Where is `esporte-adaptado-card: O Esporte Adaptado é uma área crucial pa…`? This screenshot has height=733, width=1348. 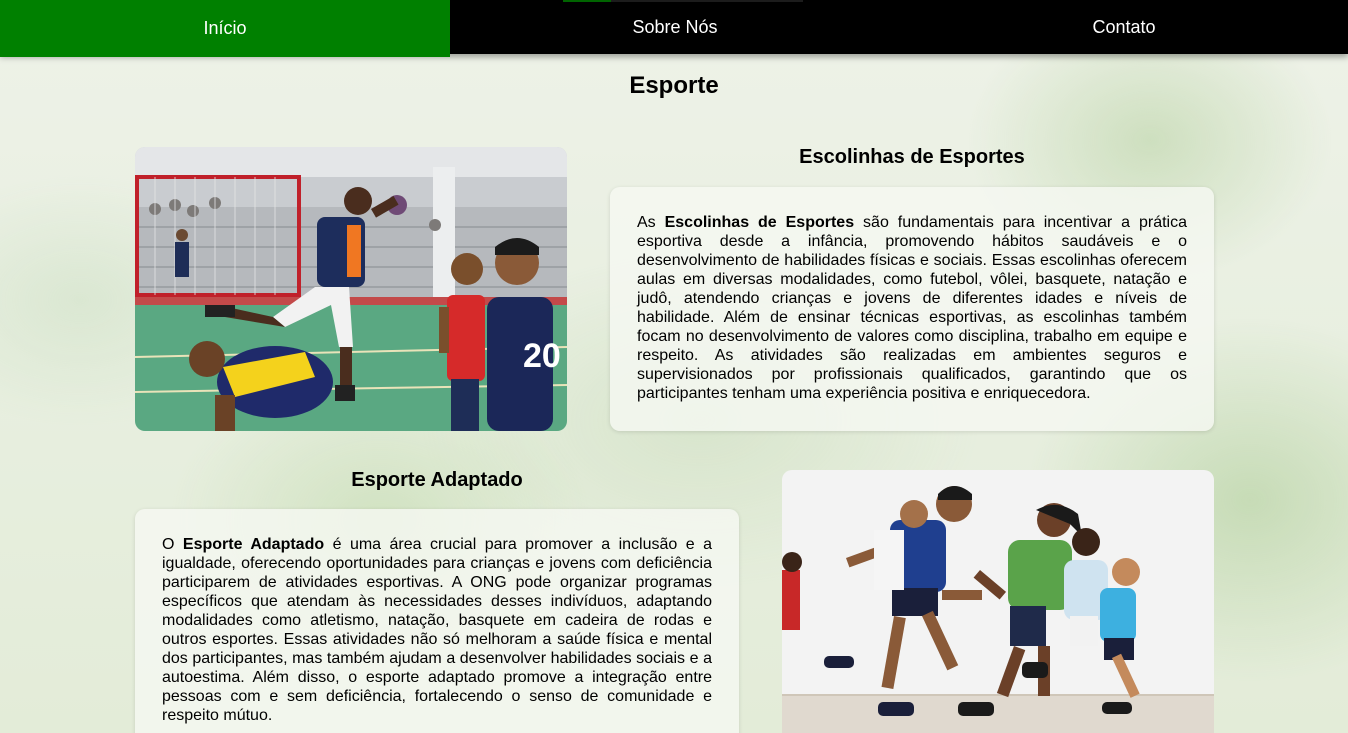 esporte-adaptado-card: O Esporte Adaptado é uma área crucial pa… is located at coordinates (437, 621).